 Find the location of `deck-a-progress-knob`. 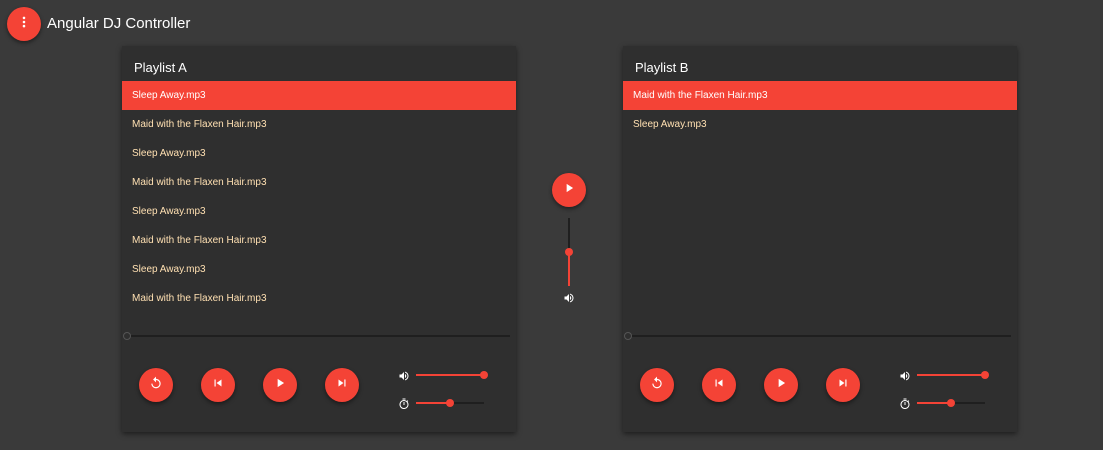

deck-a-progress-knob is located at coordinates (127, 336).